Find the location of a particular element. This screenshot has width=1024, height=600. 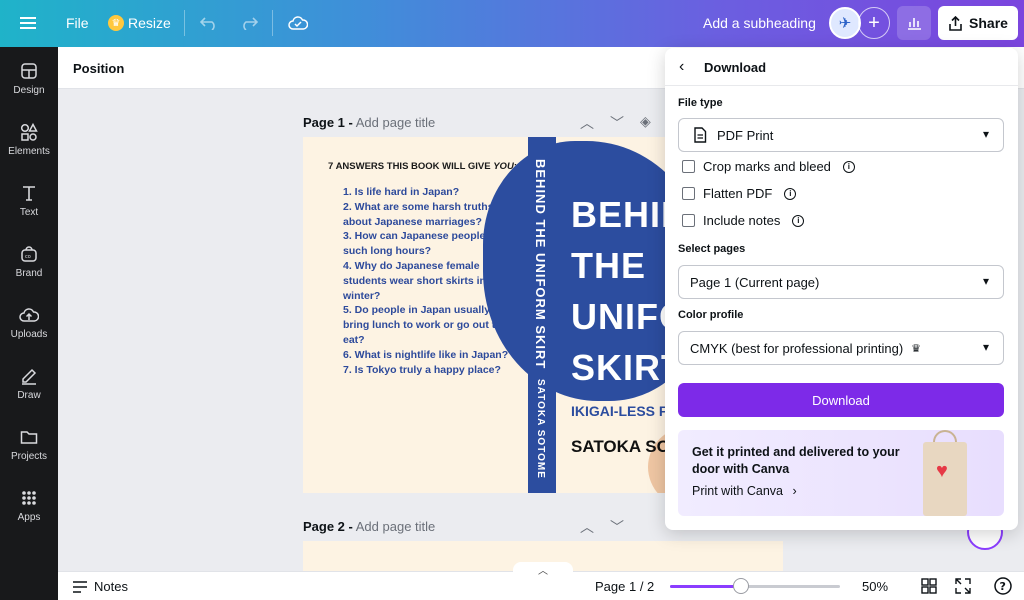

file-type-label: File type is located at coordinates (700, 103).